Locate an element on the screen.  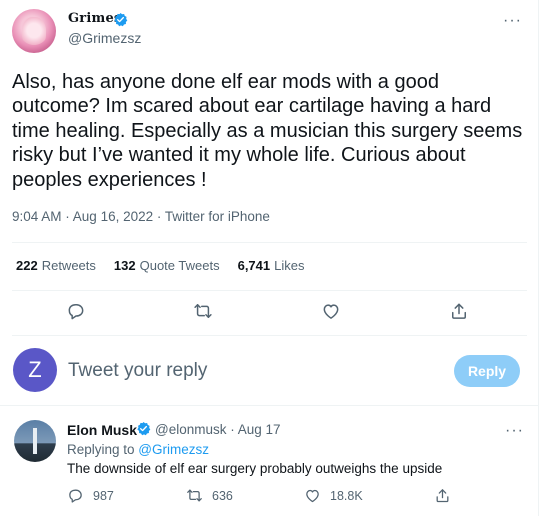
reply-author-meta: @elonmusk · Aug 17 is located at coordinates (218, 429).